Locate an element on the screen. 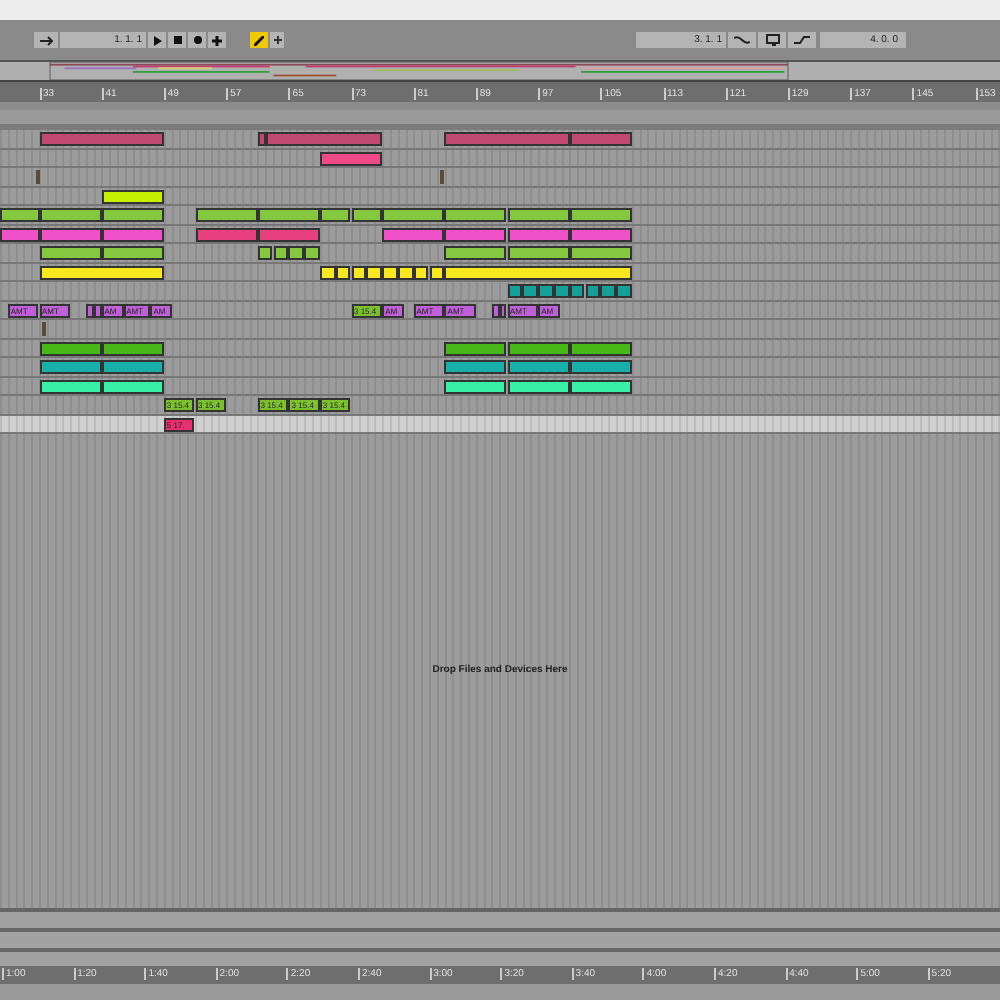 The width and height of the screenshot is (1000, 1000). loop-button is located at coordinates (772, 40).